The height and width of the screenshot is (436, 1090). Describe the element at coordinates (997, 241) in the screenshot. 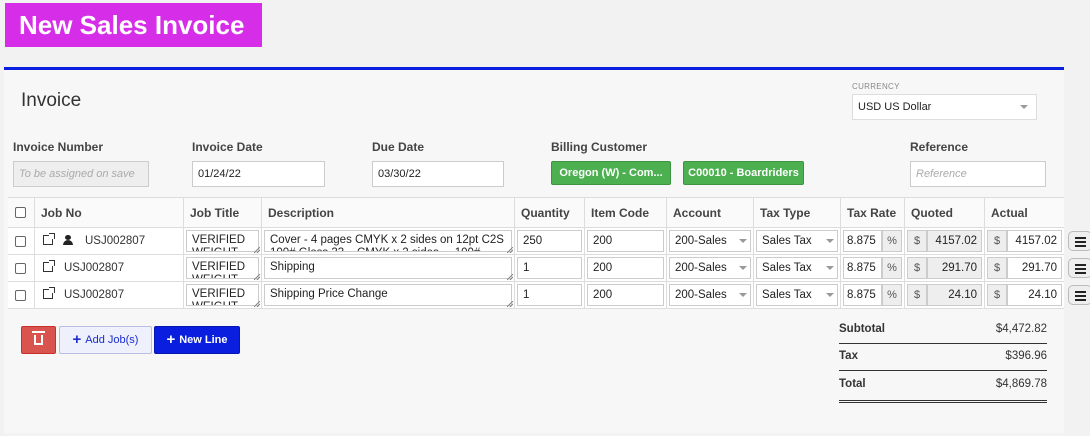

I see `currency-addon: $` at that location.